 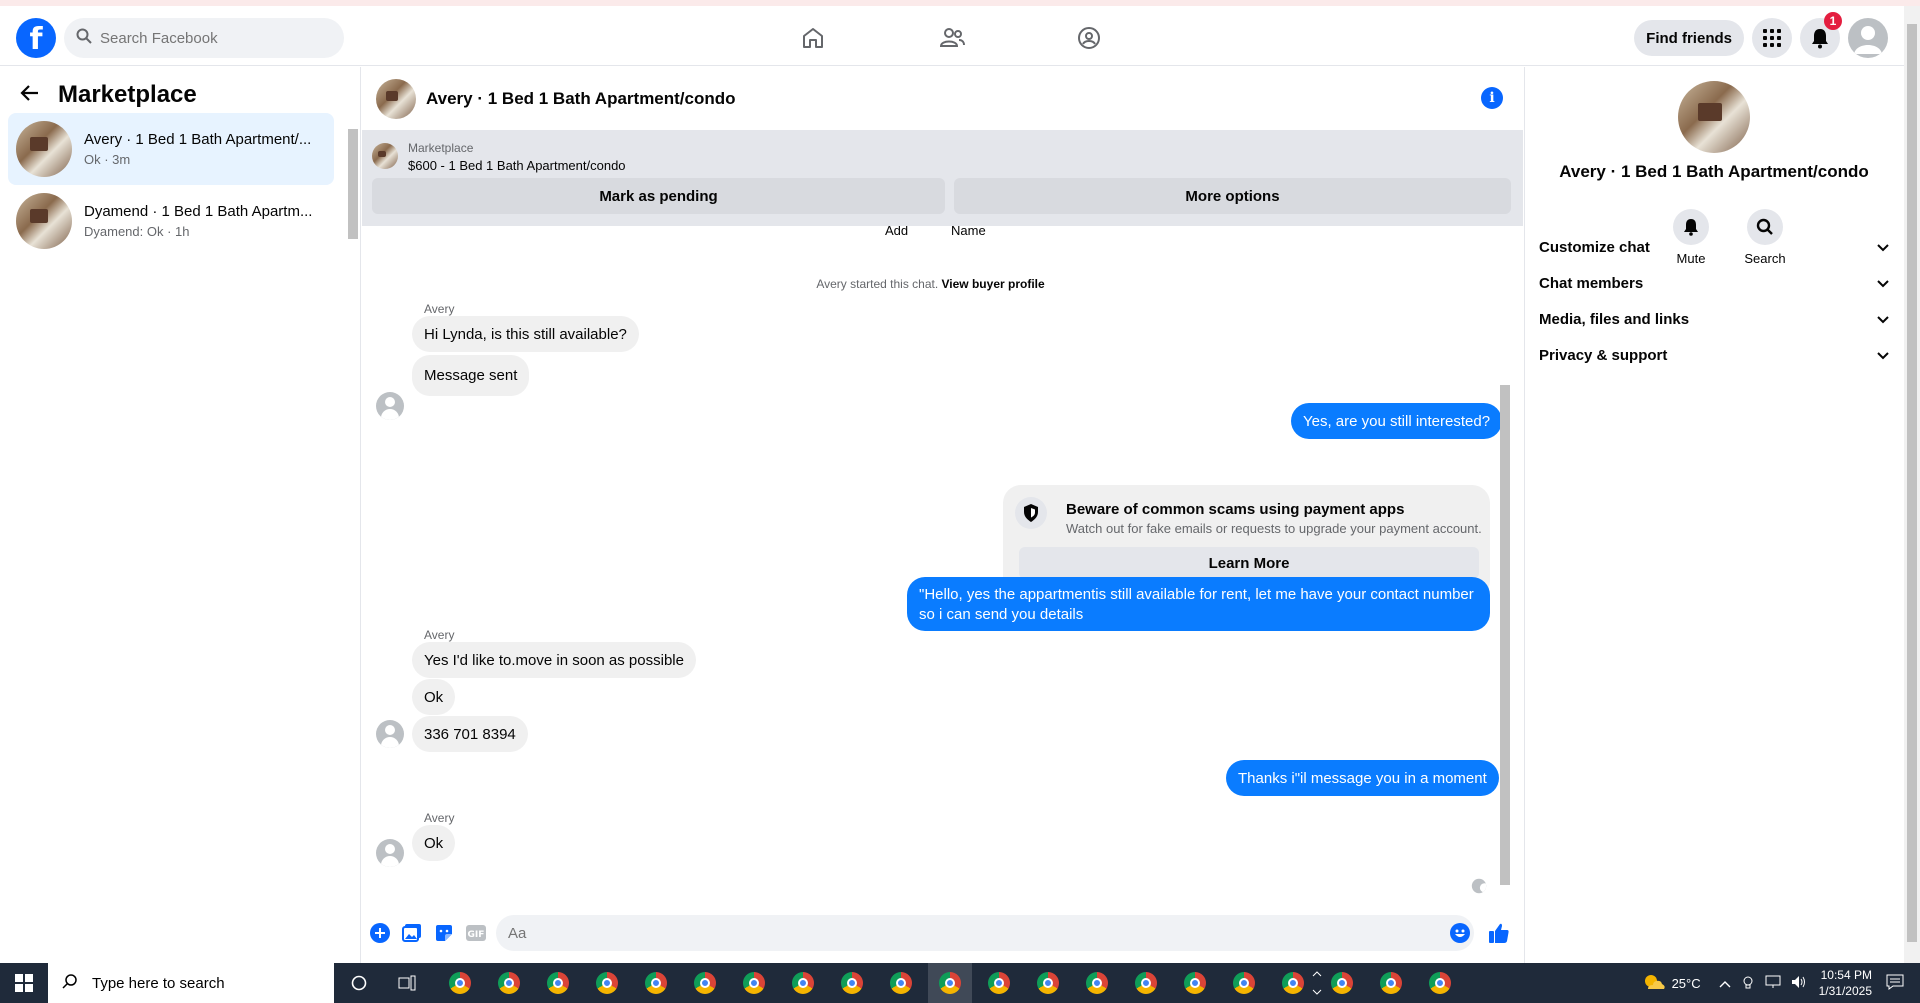 What do you see at coordinates (1362, 778) in the screenshot?
I see `my-message-bubble: Thanks i"il message you in a moment` at bounding box center [1362, 778].